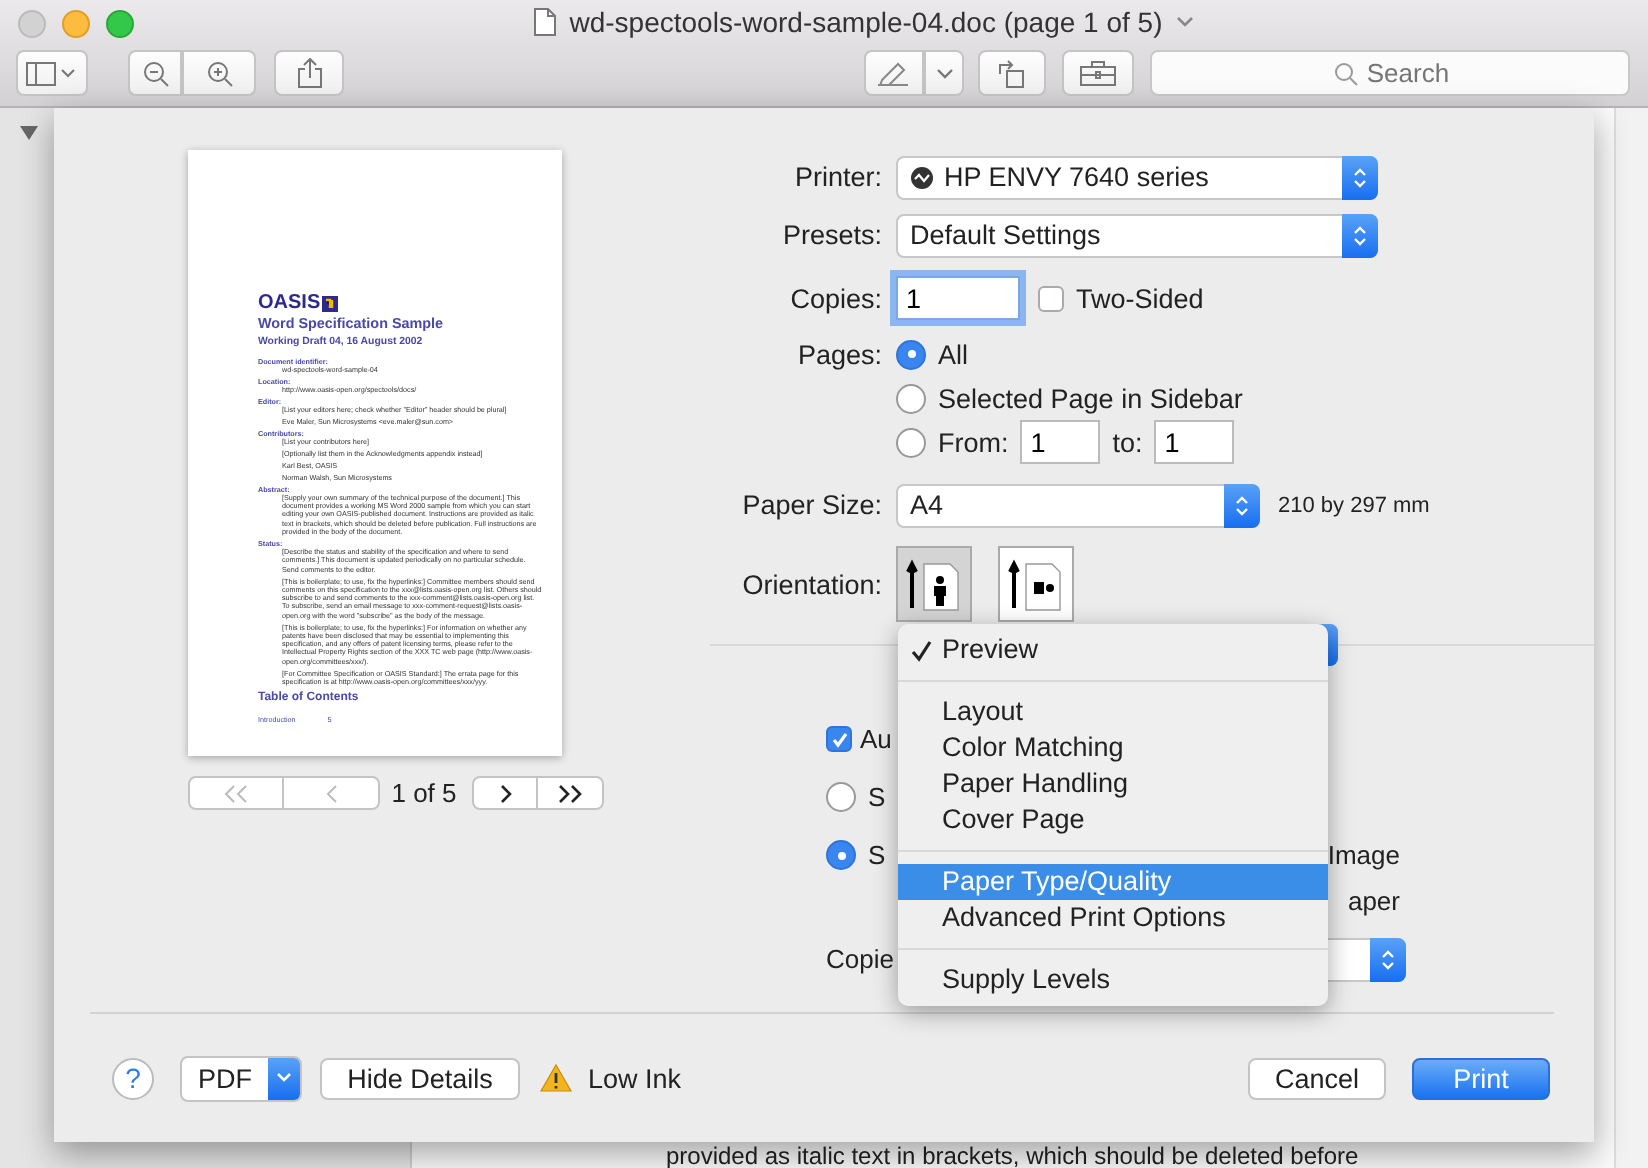 This screenshot has height=1168, width=1648. Describe the element at coordinates (973, 442) in the screenshot. I see `page-range-label: From:` at that location.